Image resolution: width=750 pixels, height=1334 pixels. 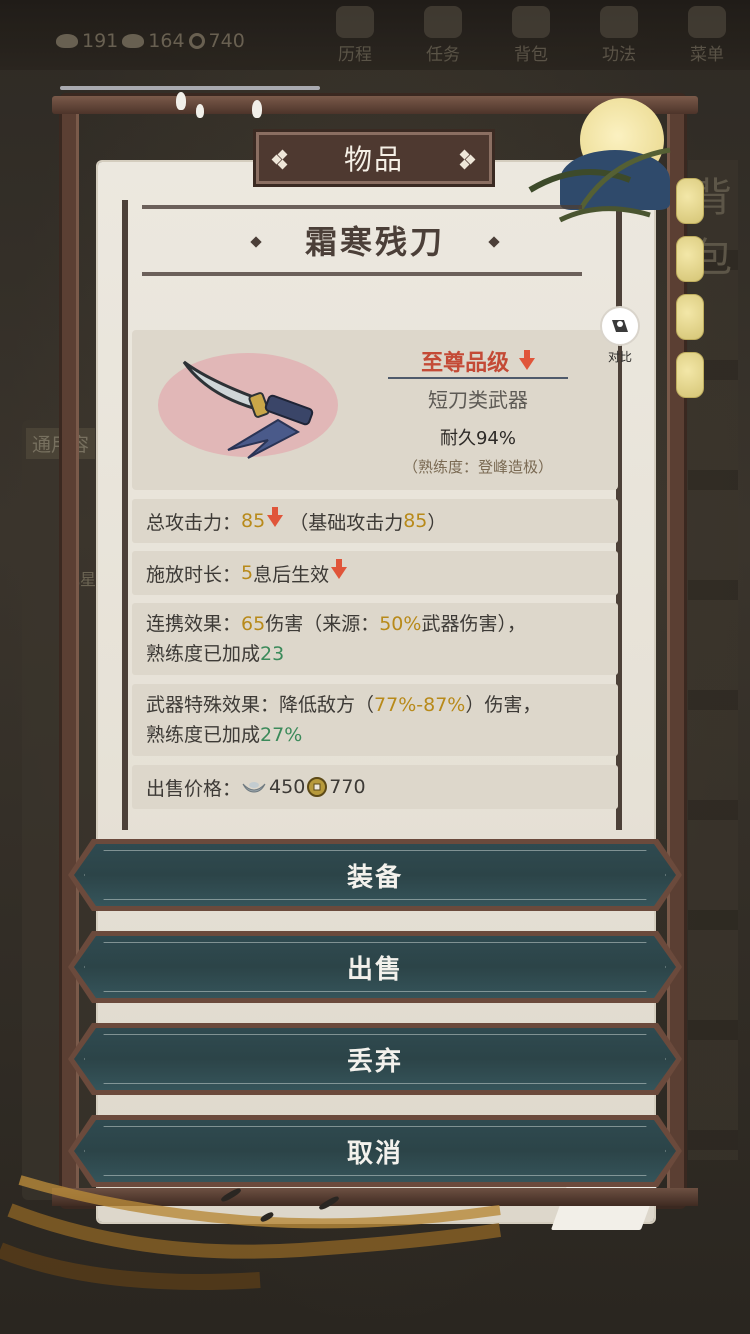 I want to click on title-rule-top, so click(x=362, y=207).